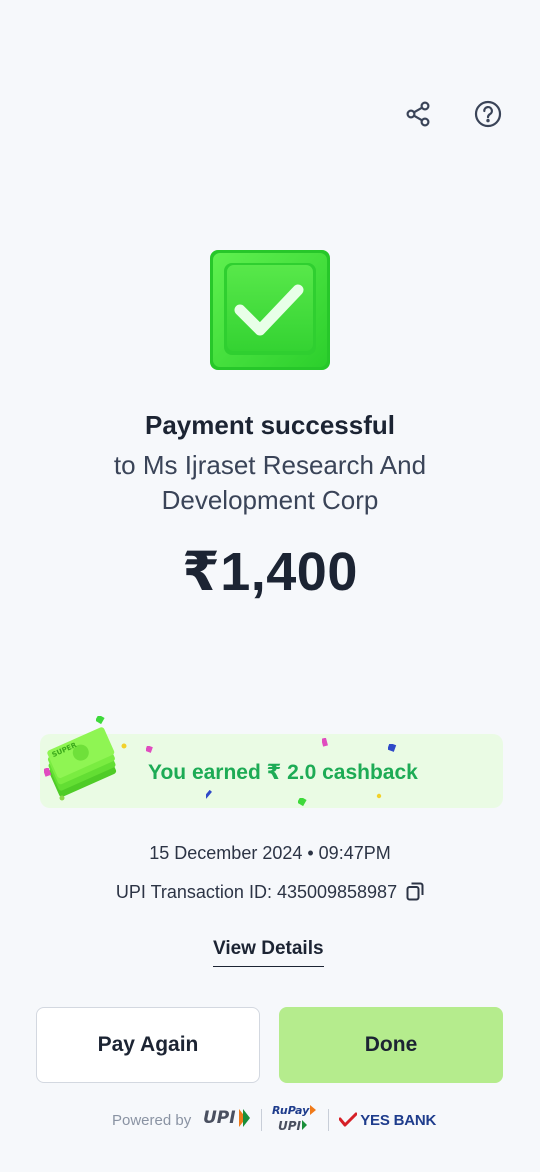  Describe the element at coordinates (348, 1119) in the screenshot. I see `yes-bank-check-icon` at that location.